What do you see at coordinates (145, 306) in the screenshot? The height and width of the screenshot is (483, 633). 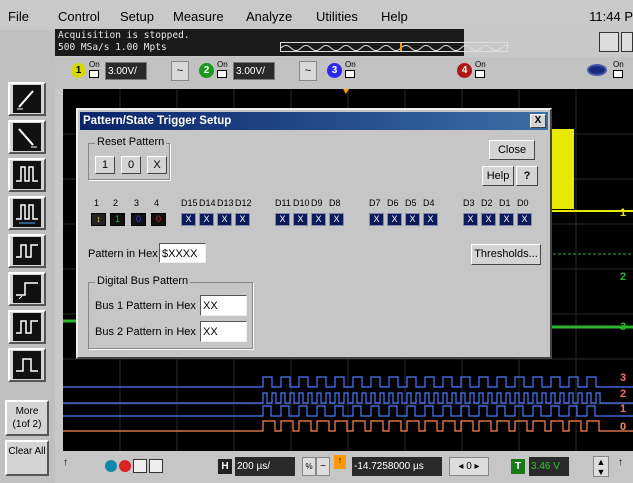 I see `bus1-label: Bus 1 Pattern in Hex` at bounding box center [145, 306].